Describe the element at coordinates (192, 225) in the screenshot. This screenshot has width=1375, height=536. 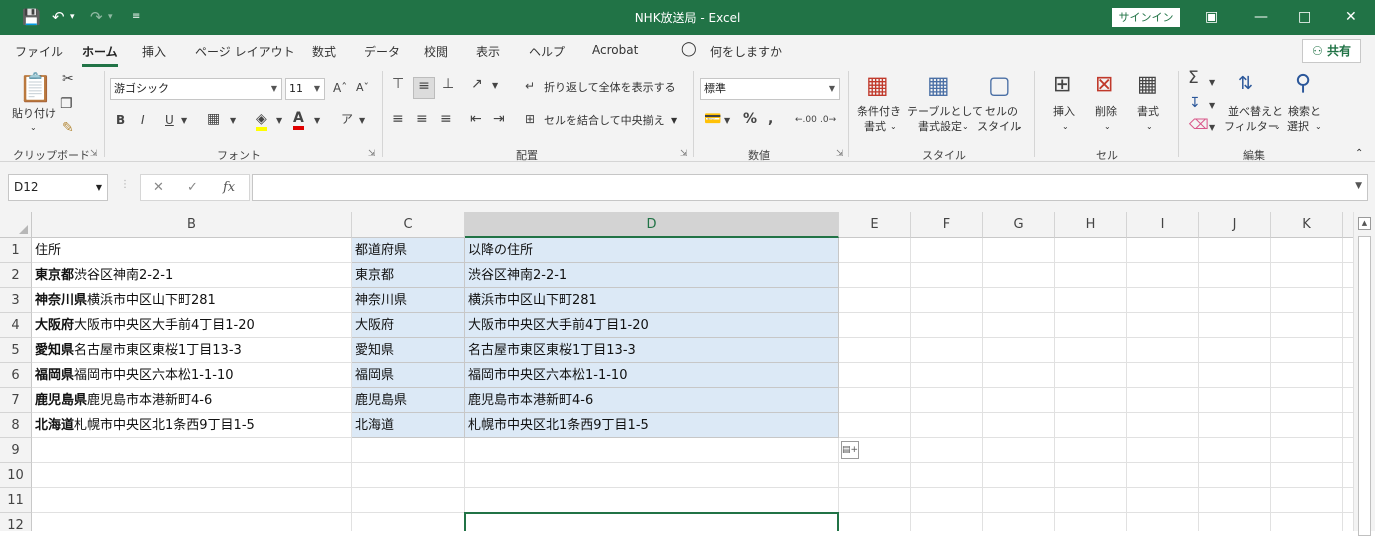
I see `column-header-b: B` at that location.